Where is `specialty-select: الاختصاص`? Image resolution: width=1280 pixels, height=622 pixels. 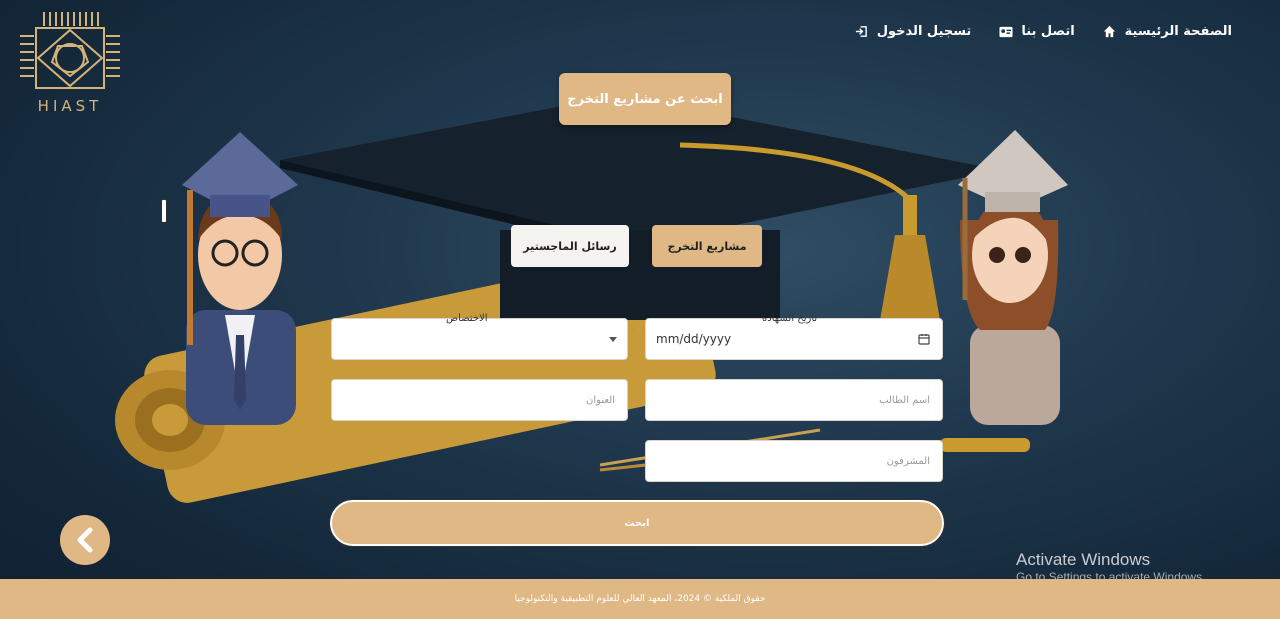
specialty-select: الاختصاص is located at coordinates (479, 336).